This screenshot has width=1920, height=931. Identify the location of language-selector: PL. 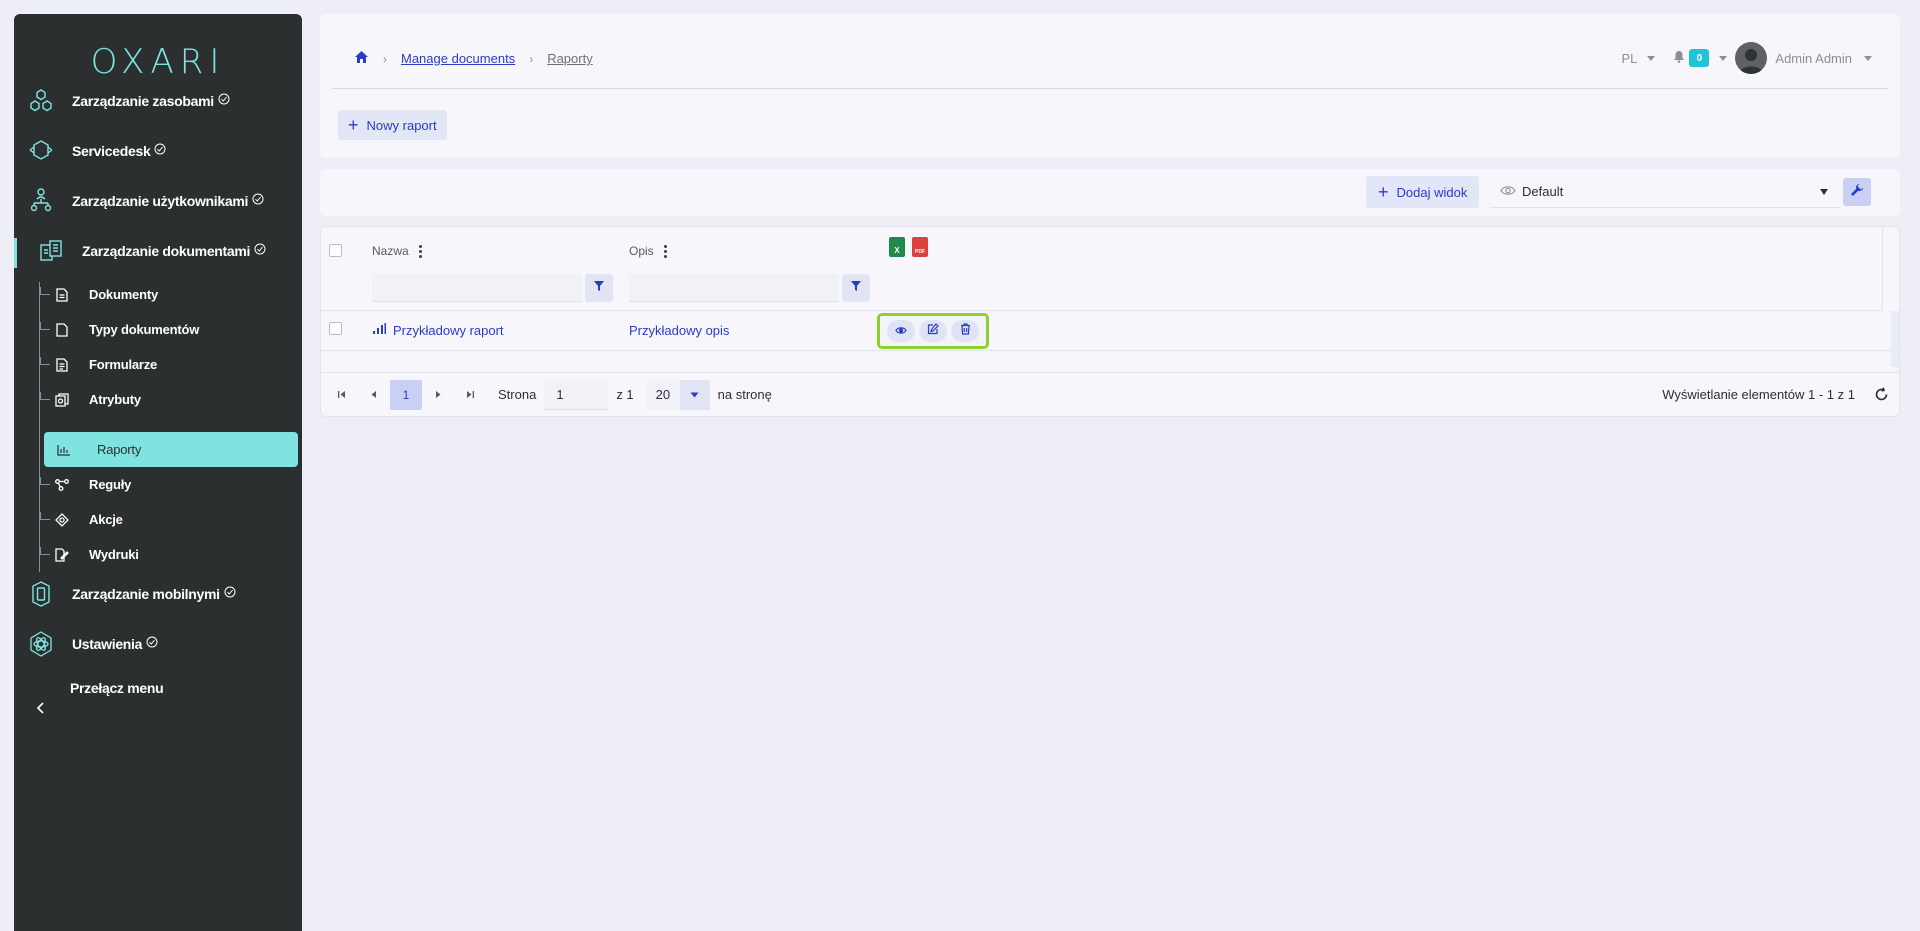
(1630, 58).